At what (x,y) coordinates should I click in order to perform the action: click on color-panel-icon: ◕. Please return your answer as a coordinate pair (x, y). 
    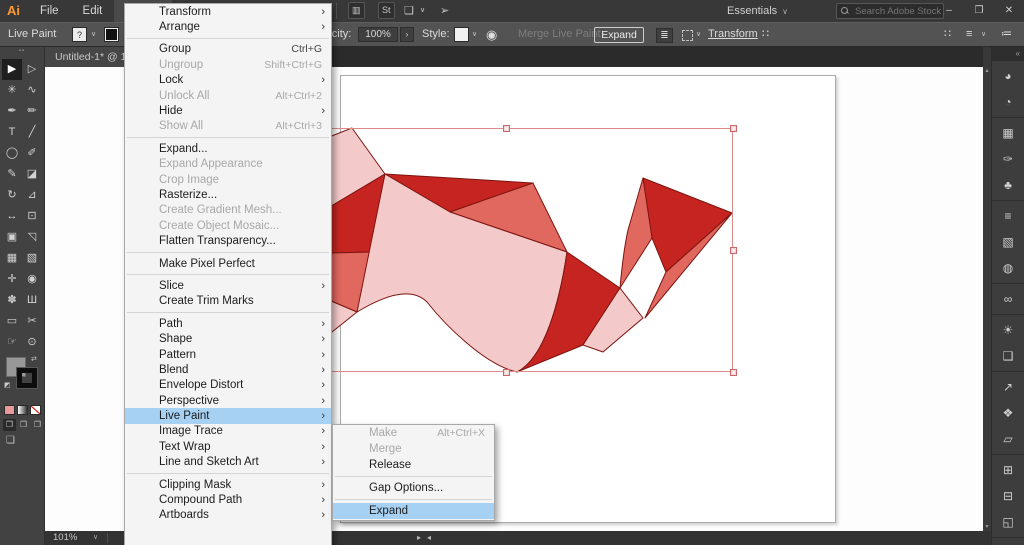
    Looking at the image, I should click on (1008, 76).